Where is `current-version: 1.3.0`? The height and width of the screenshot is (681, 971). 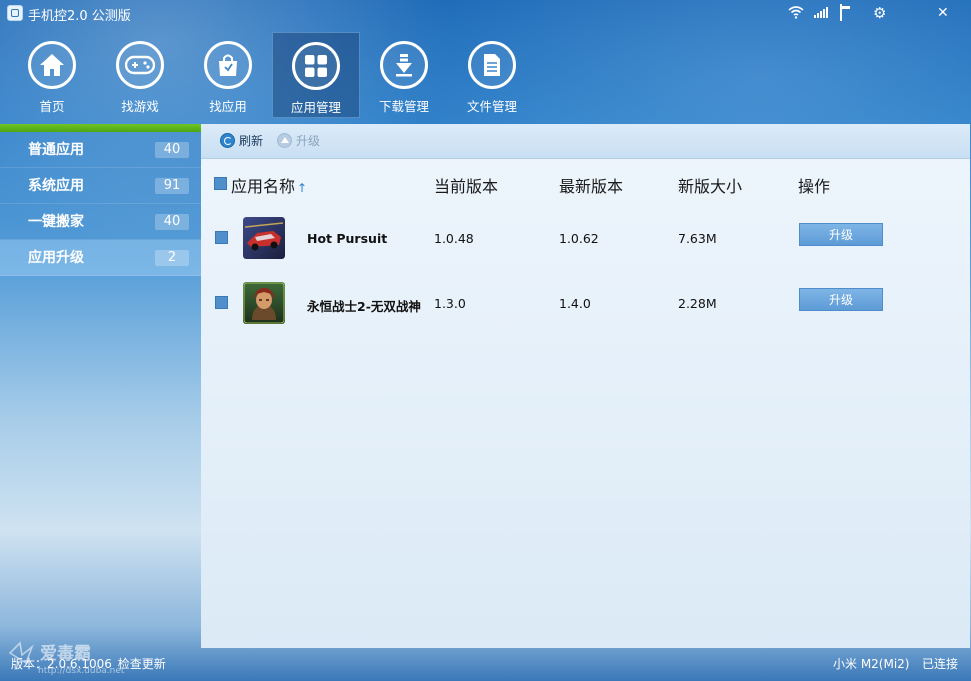 current-version: 1.3.0 is located at coordinates (450, 303).